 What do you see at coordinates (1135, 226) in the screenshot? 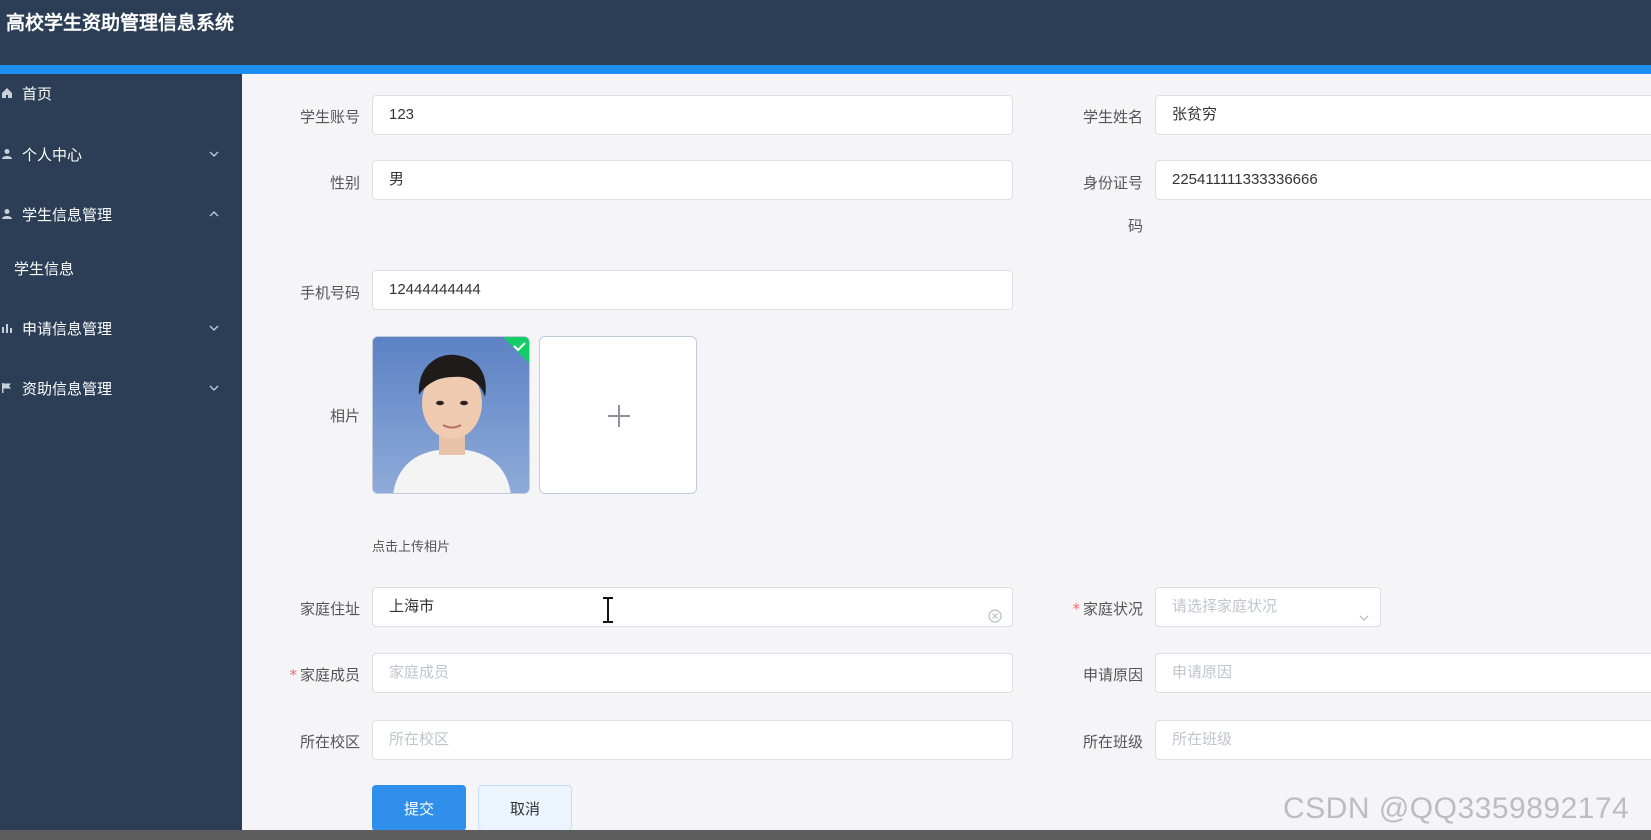
I see `id-number-label-wrap: 码` at bounding box center [1135, 226].